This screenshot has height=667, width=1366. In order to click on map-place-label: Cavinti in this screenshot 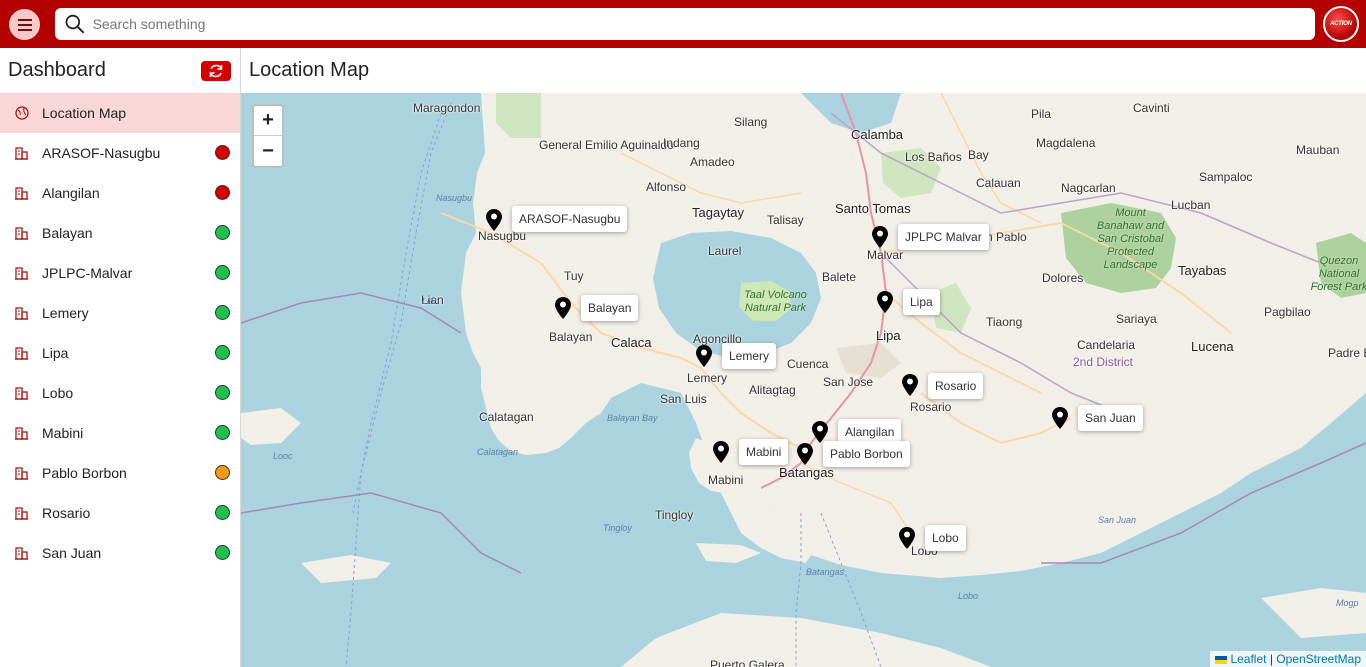, I will do `click(1151, 108)`.